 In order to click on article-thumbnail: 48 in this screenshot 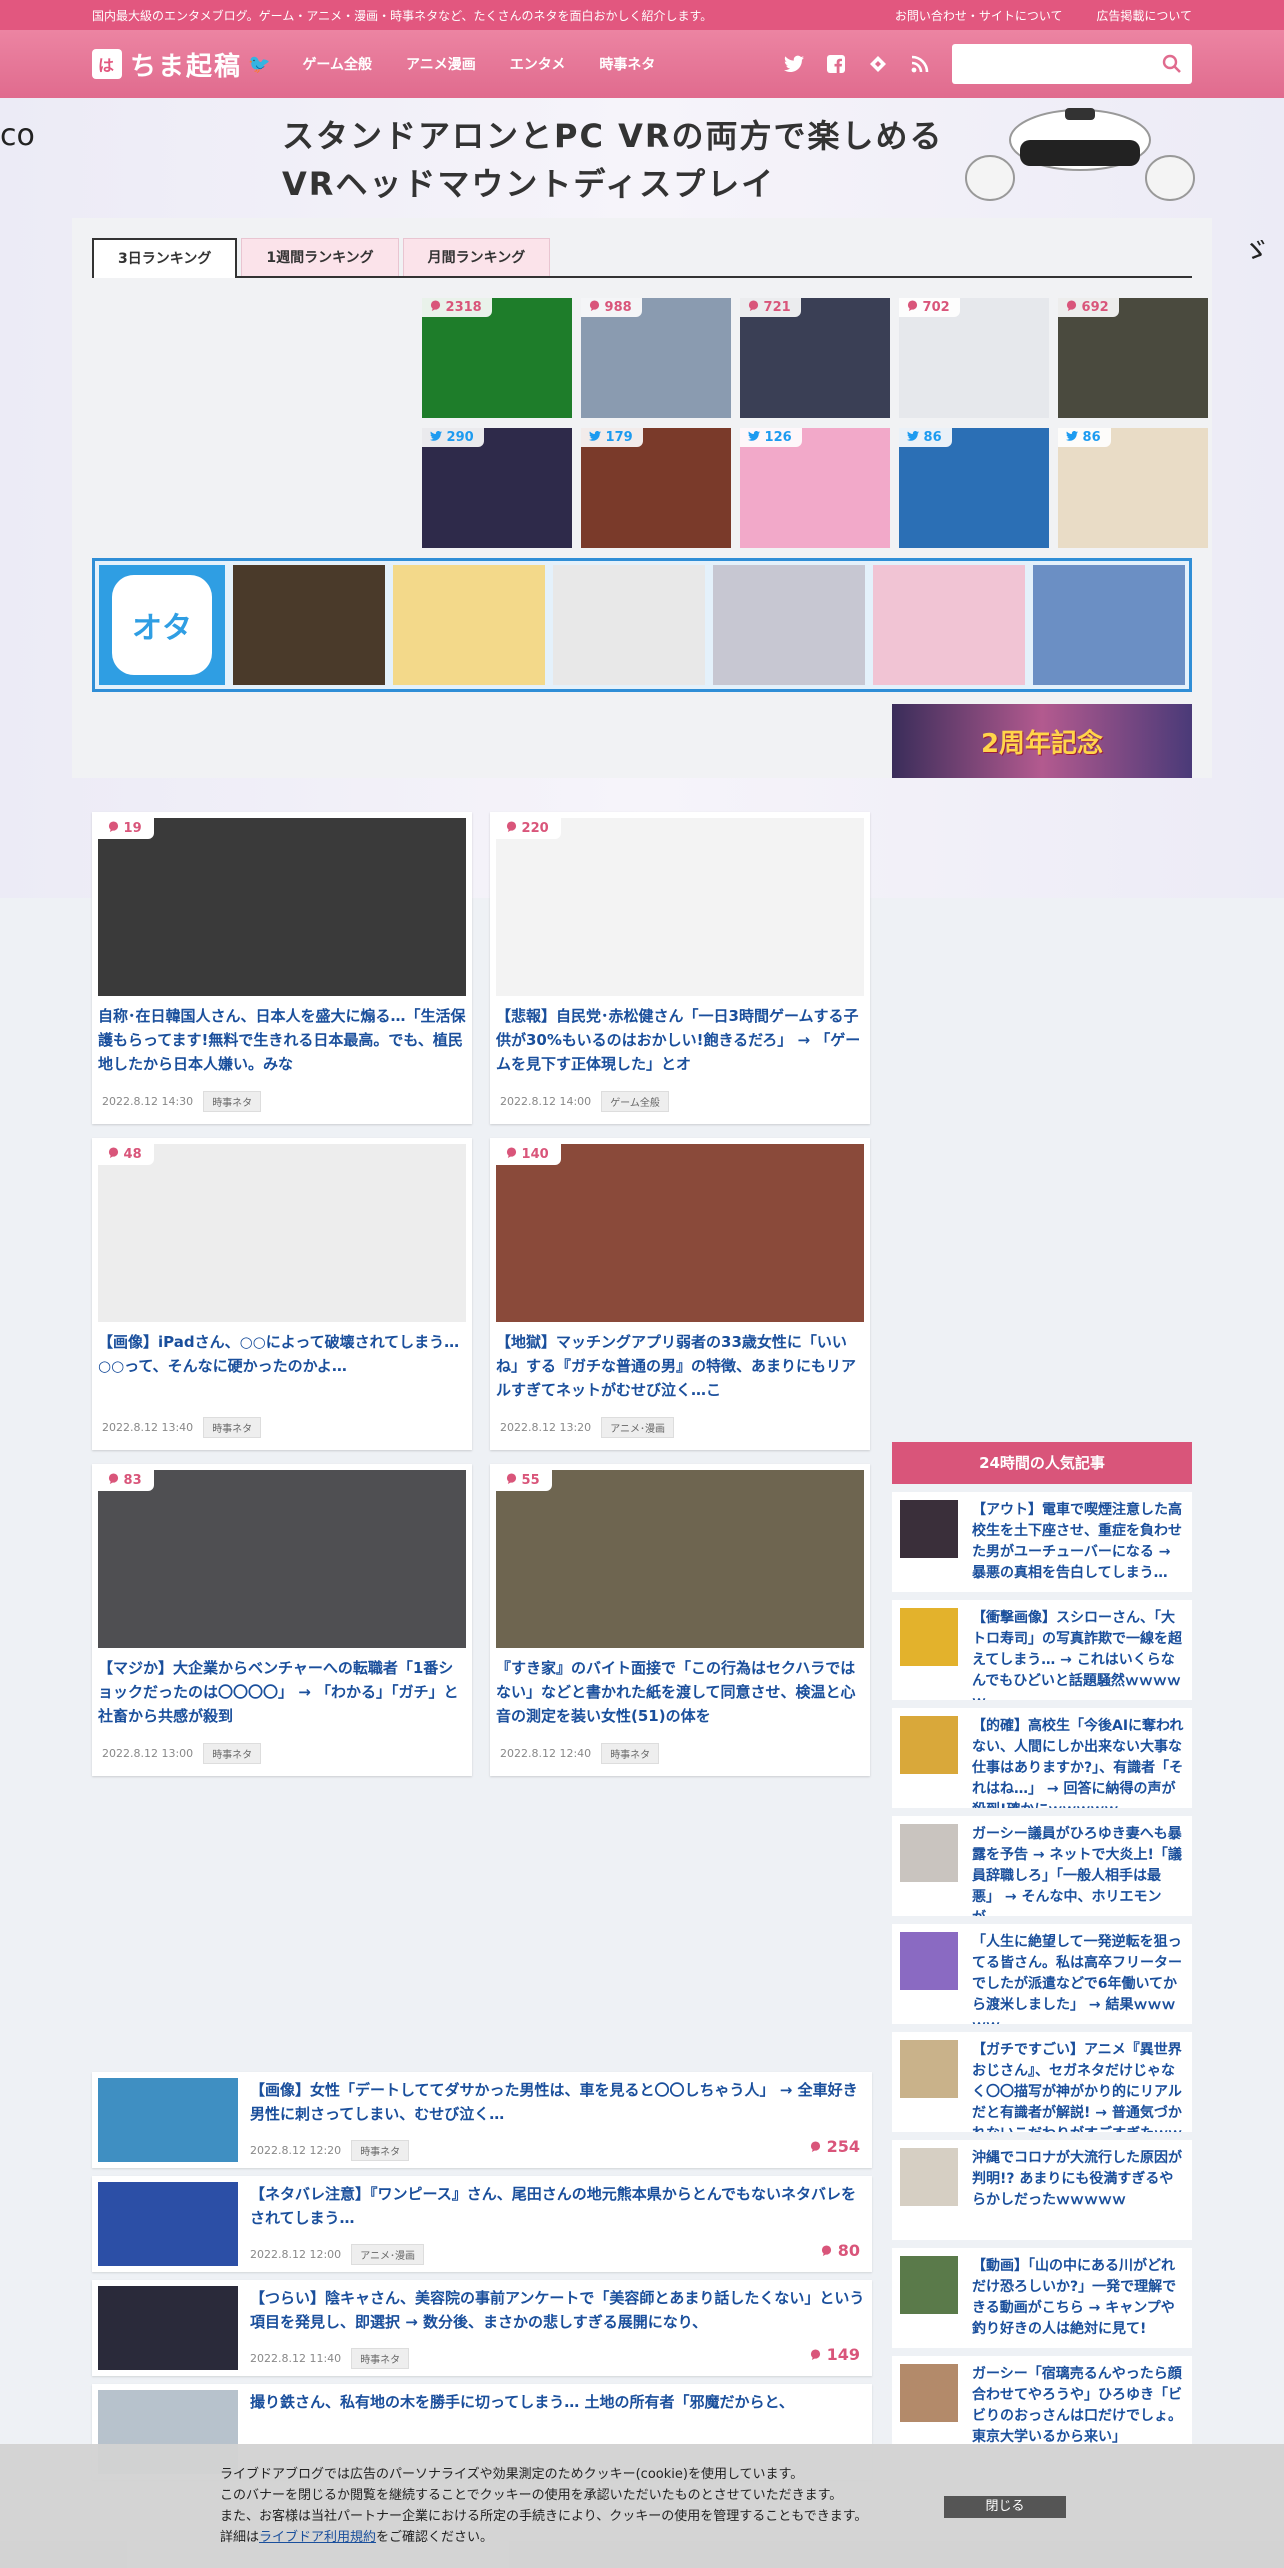, I will do `click(282, 1233)`.